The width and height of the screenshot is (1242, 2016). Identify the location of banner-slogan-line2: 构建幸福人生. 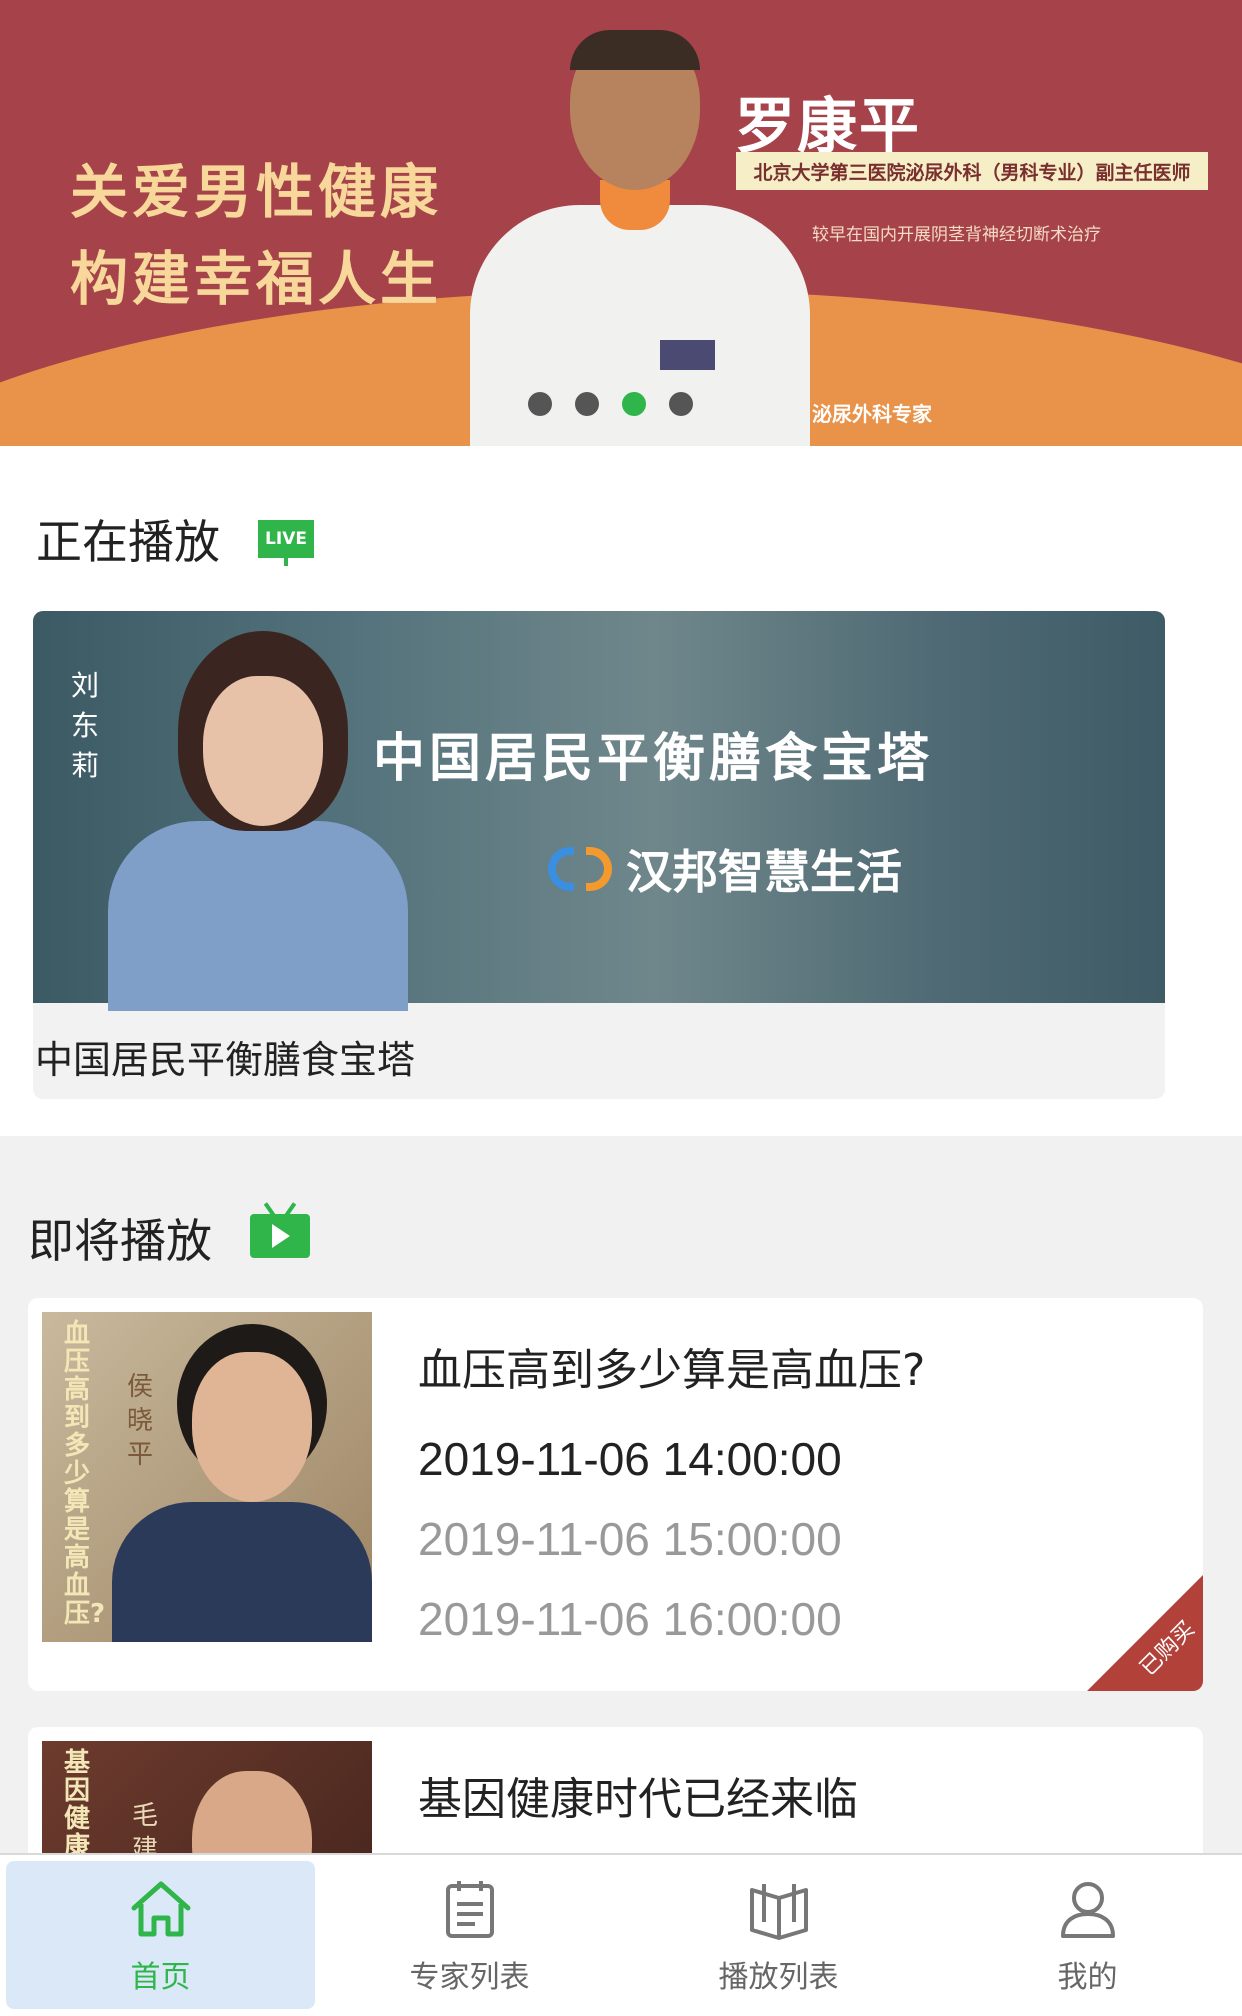
(256, 279).